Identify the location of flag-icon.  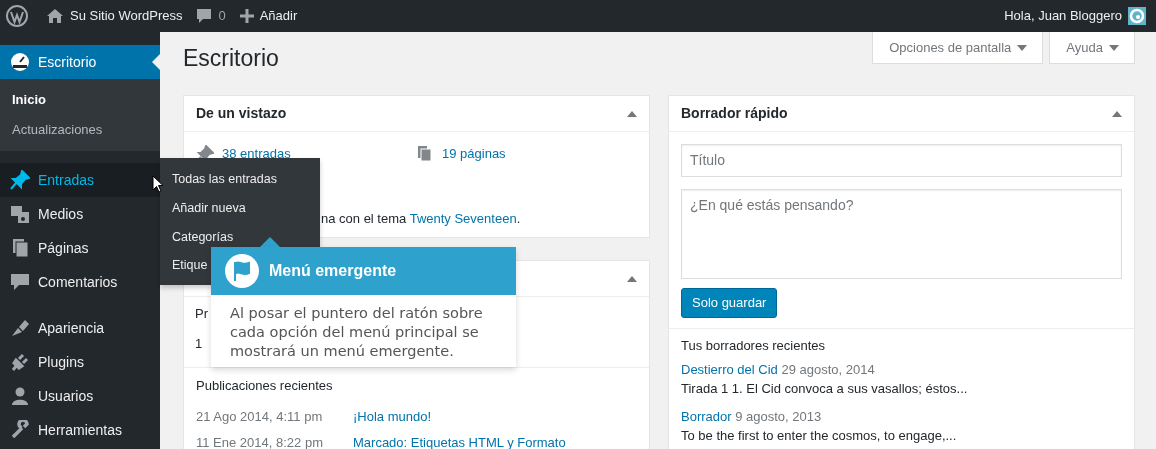
(242, 271).